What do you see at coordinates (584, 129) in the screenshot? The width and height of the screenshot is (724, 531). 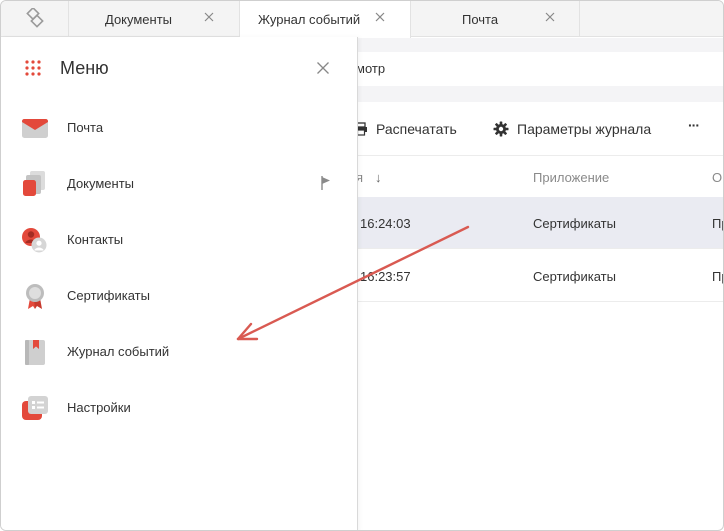 I see `journal-settings-label: Параметры журнала` at bounding box center [584, 129].